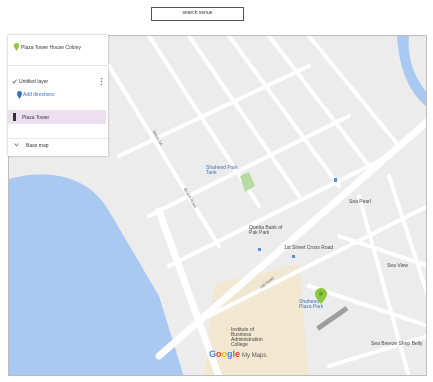 This screenshot has height=382, width=433. I want to click on place-item-label: Plaza Tower, so click(36, 118).